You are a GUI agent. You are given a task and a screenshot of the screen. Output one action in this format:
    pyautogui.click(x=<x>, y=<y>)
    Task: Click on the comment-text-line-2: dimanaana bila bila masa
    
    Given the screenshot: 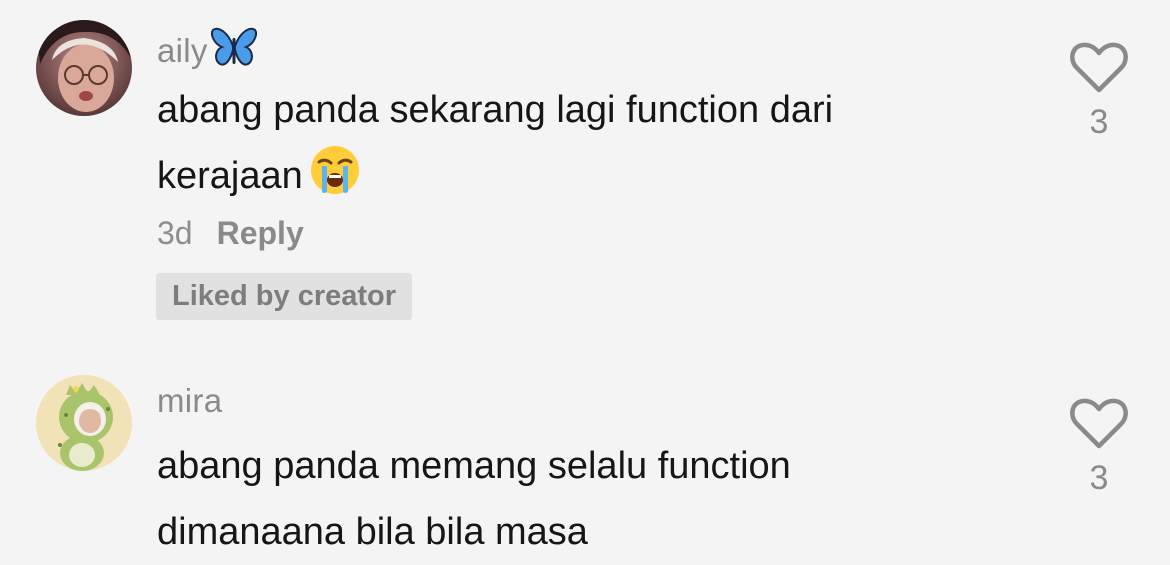 What is the action you would take?
    pyautogui.click(x=372, y=532)
    